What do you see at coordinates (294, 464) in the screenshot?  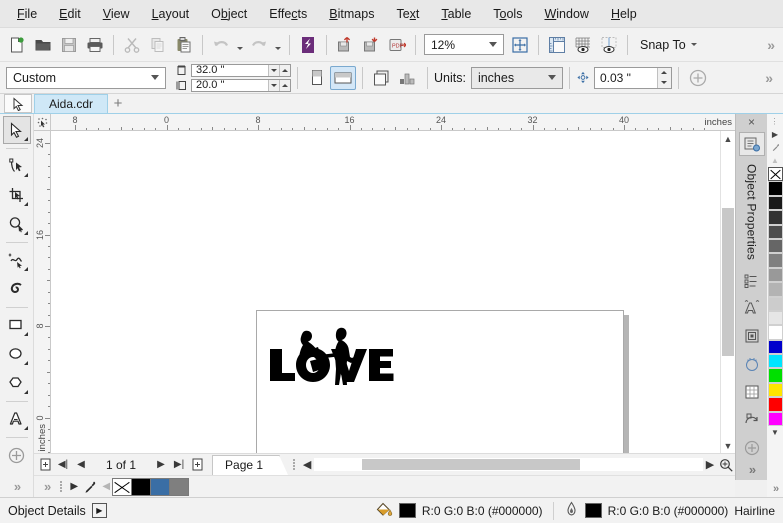 I see `scrollbar-grip` at bounding box center [294, 464].